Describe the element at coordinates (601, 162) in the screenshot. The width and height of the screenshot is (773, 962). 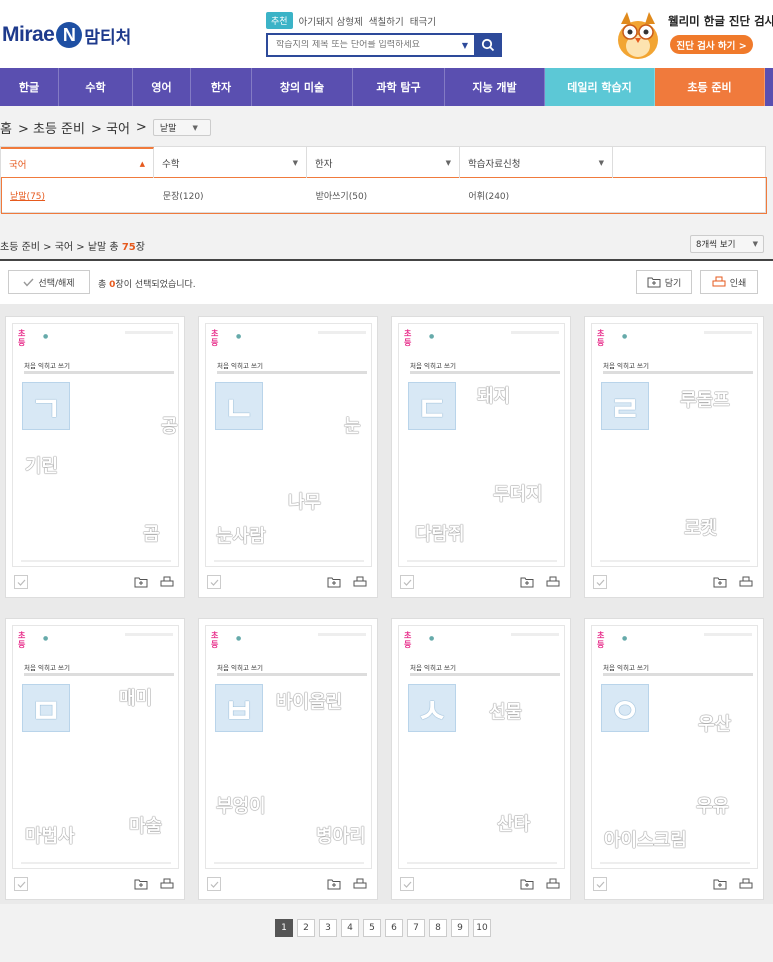
I see `chevron-down-icon: ▼` at that location.